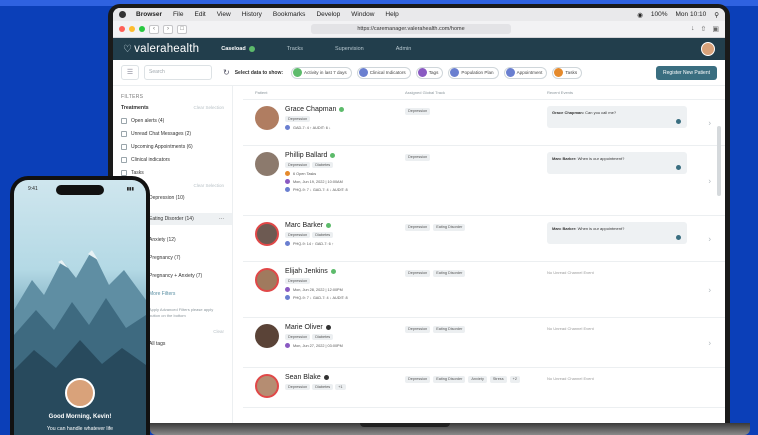 The width and height of the screenshot is (758, 435). I want to click on tab-caseload: Caseload, so click(238, 49).